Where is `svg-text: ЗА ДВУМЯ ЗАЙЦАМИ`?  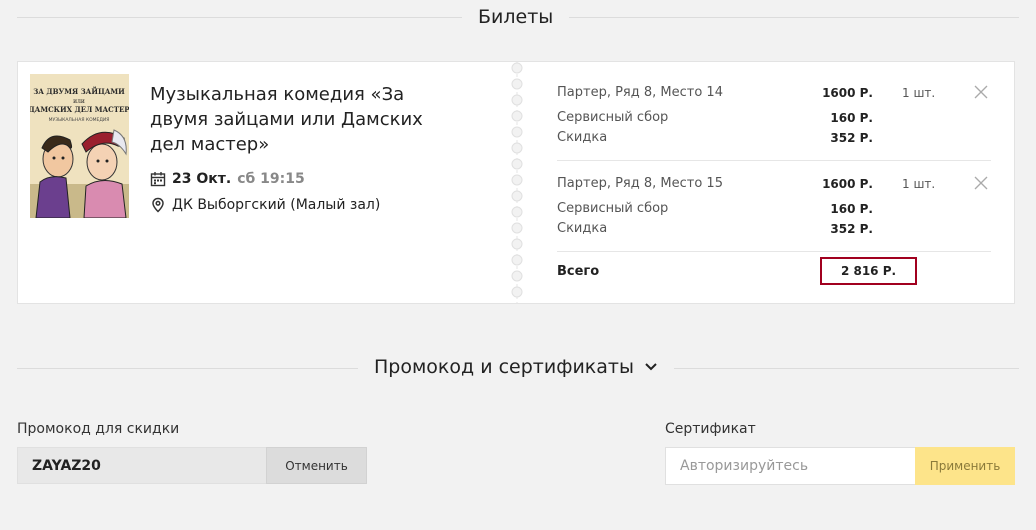
svg-text: ЗА ДВУМЯ ЗАЙЦАМИ is located at coordinates (79, 91).